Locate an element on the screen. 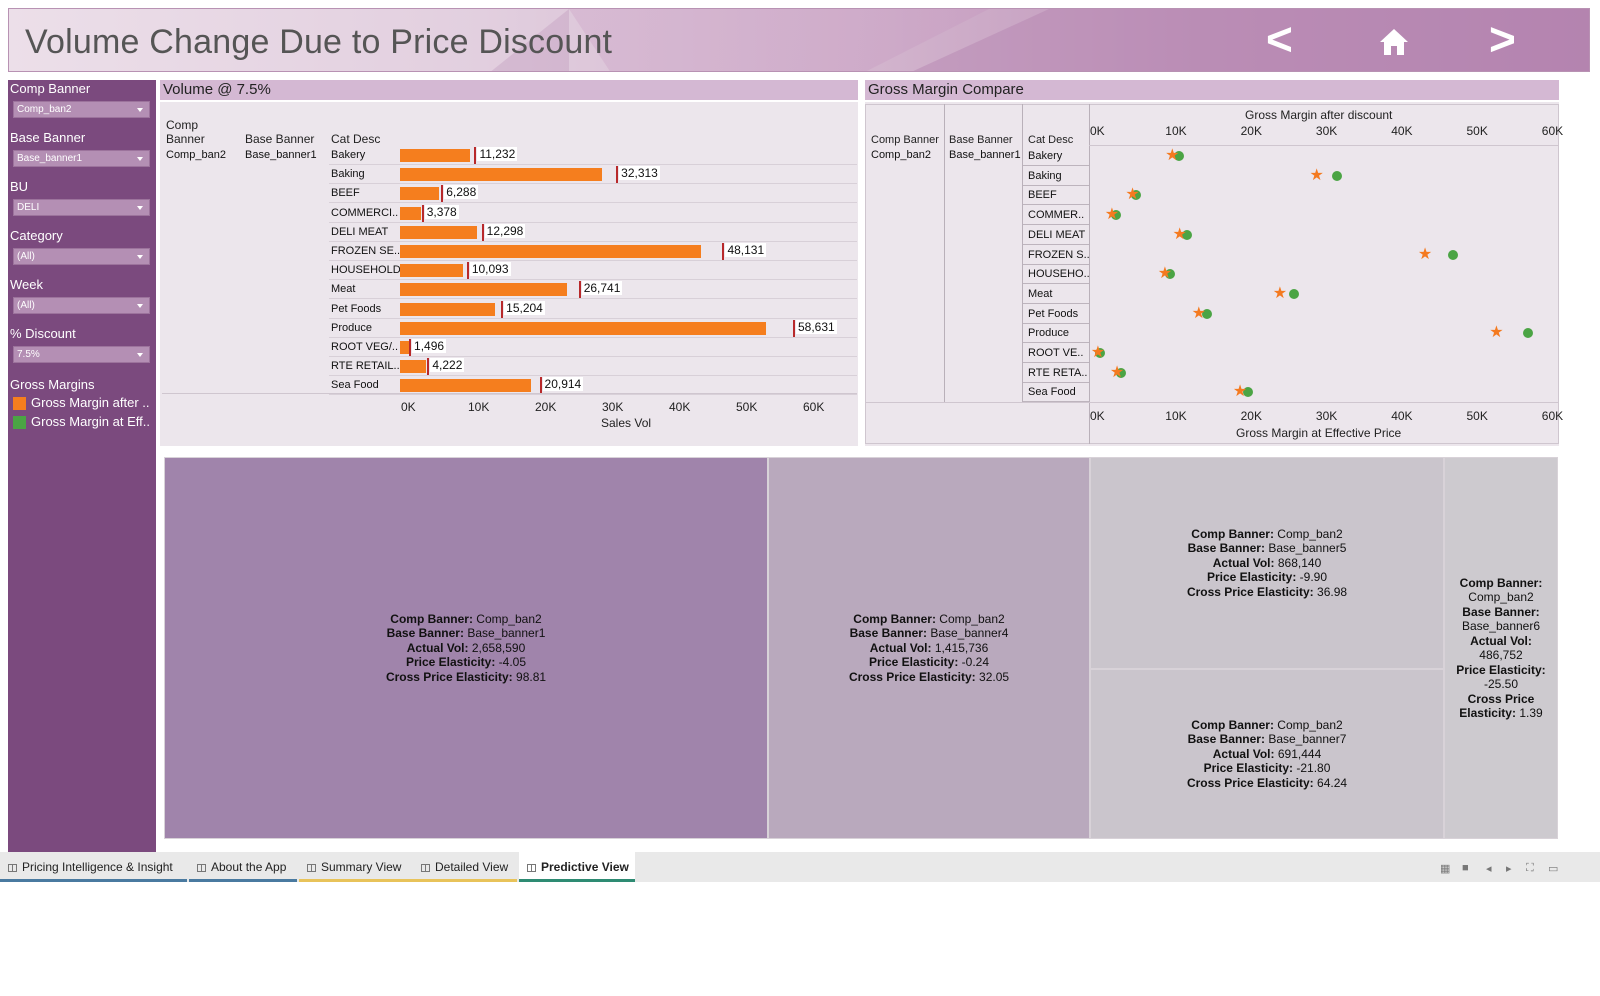 The image size is (1600, 996). home-icon is located at coordinates (1394, 42).